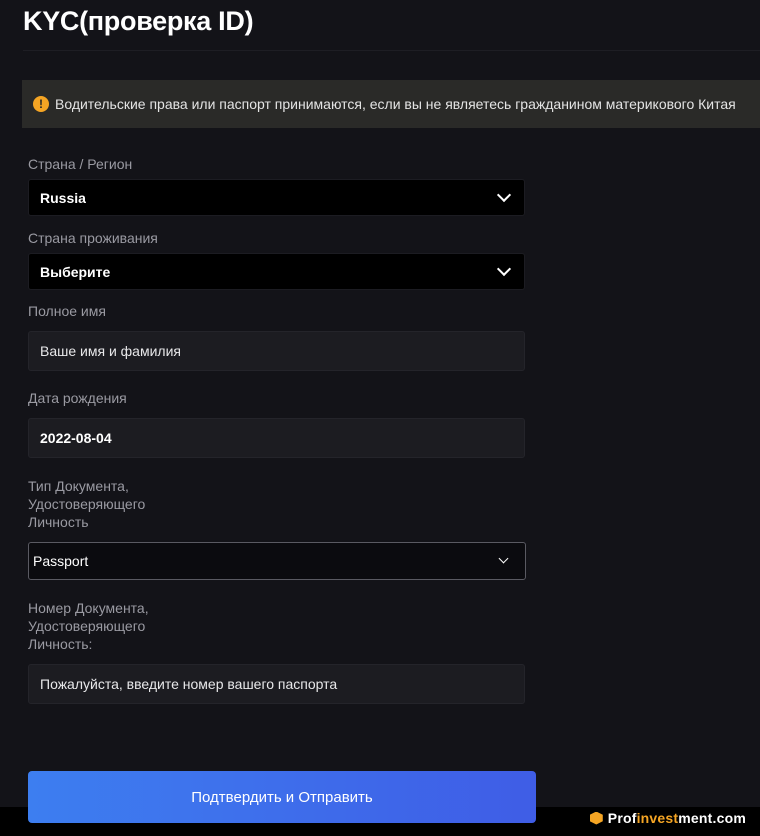 Image resolution: width=760 pixels, height=836 pixels. I want to click on watermark-text-1: Prof, so click(622, 818).